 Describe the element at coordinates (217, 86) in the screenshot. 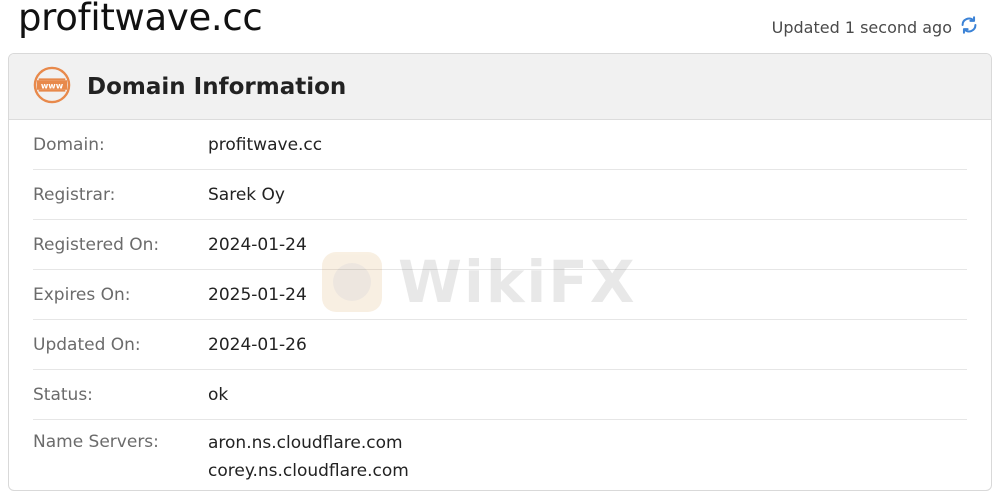

I see `card-title: Domain Information` at that location.